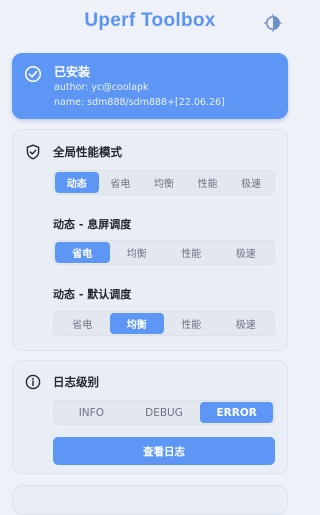 The width and height of the screenshot is (320, 515). What do you see at coordinates (191, 323) in the screenshot?
I see `default-sched-option-performance: 性能` at bounding box center [191, 323].